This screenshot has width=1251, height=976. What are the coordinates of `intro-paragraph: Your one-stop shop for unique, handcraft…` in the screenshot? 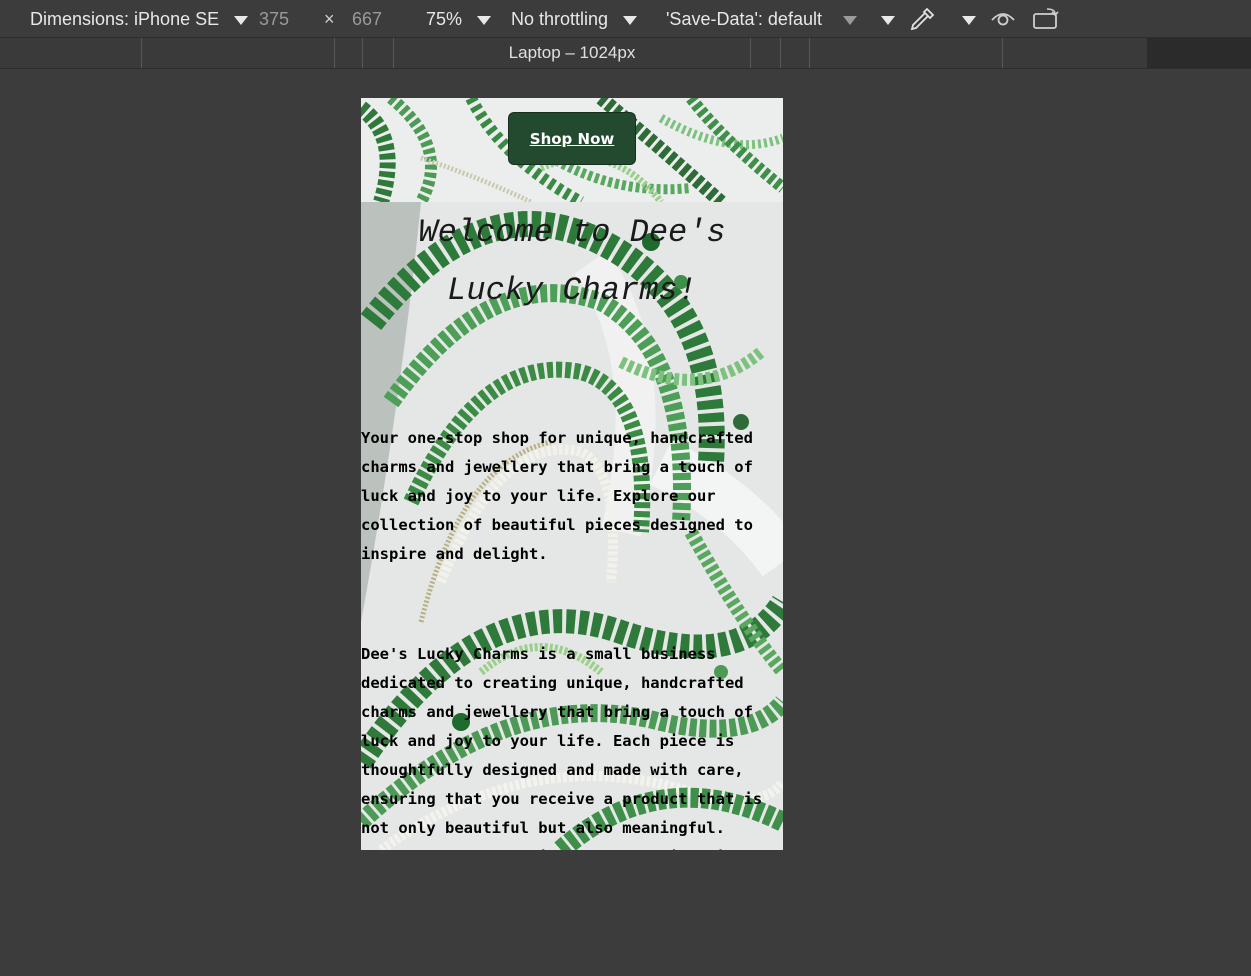 It's located at (557, 496).